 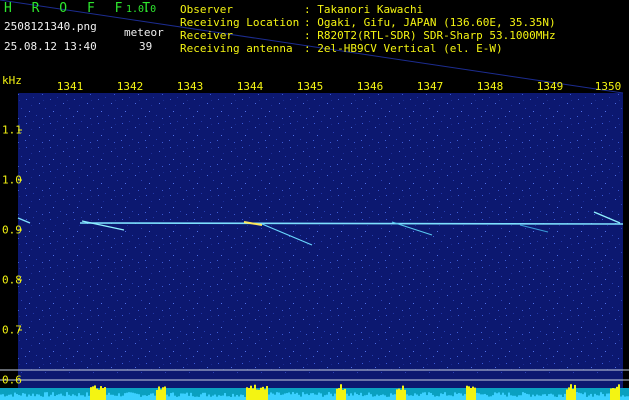 I want to click on info-observer-value: : Takanori Kawachi, so click(x=364, y=9).